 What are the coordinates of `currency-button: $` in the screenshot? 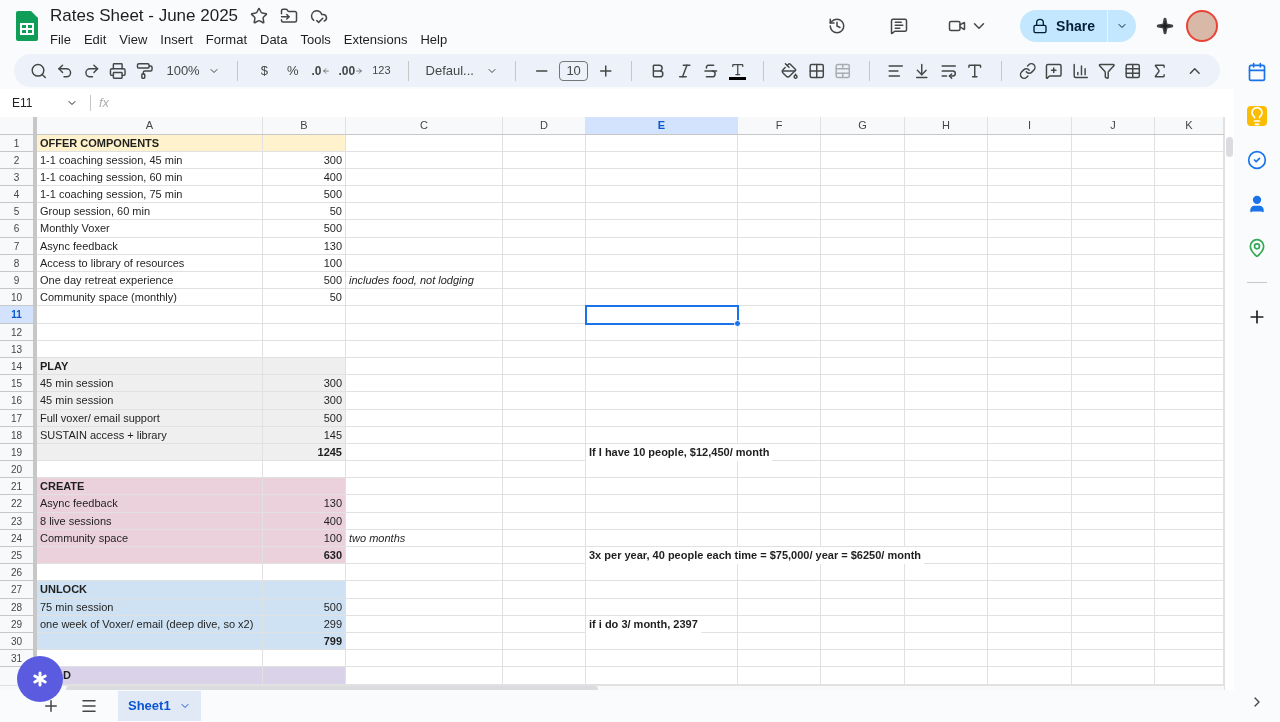 It's located at (264, 70).